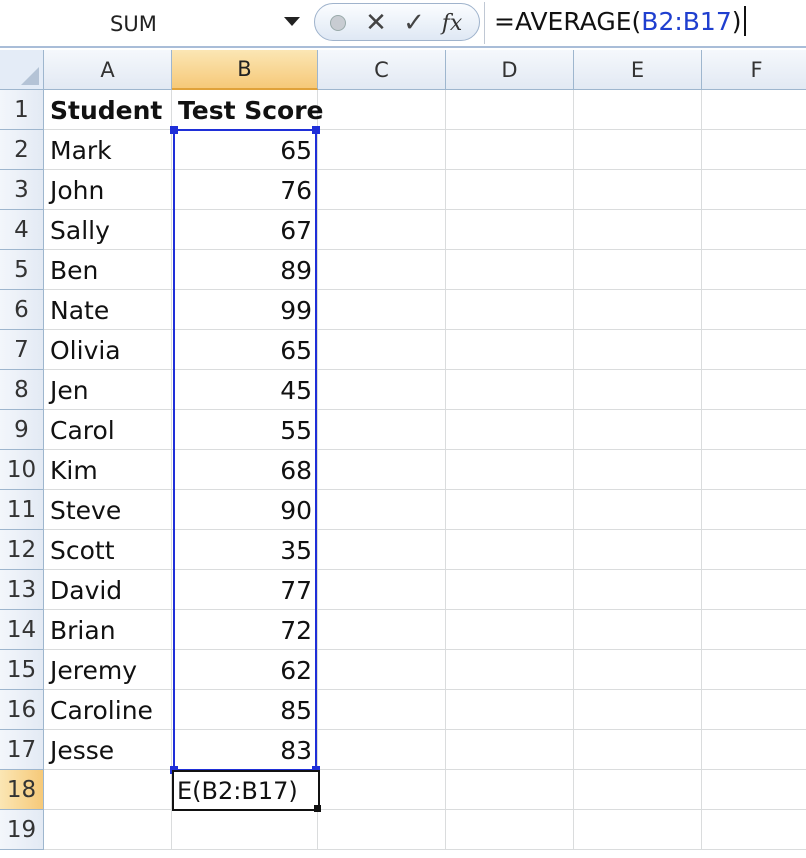 The image size is (806, 858). I want to click on cell-b1: Test Score, so click(248, 110).